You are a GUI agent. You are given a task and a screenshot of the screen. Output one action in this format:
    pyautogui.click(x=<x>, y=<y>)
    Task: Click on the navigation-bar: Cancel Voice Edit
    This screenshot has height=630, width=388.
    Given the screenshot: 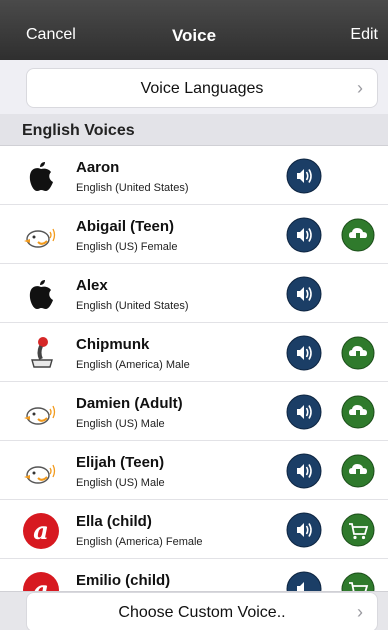 What is the action you would take?
    pyautogui.click(x=194, y=30)
    